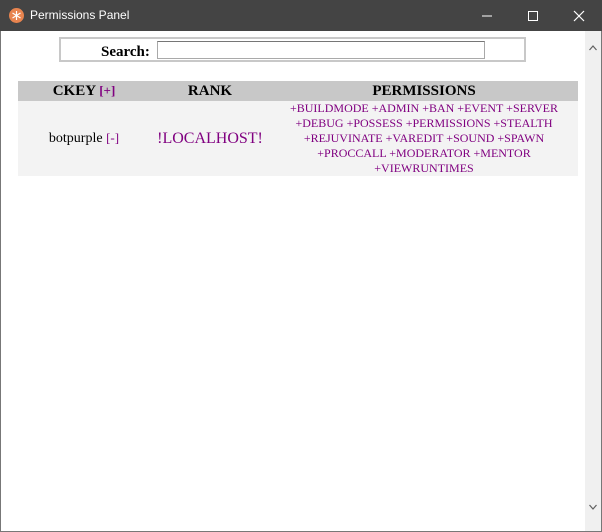 The width and height of the screenshot is (602, 532). I want to click on permission-link: +MODERATOR, so click(429, 153).